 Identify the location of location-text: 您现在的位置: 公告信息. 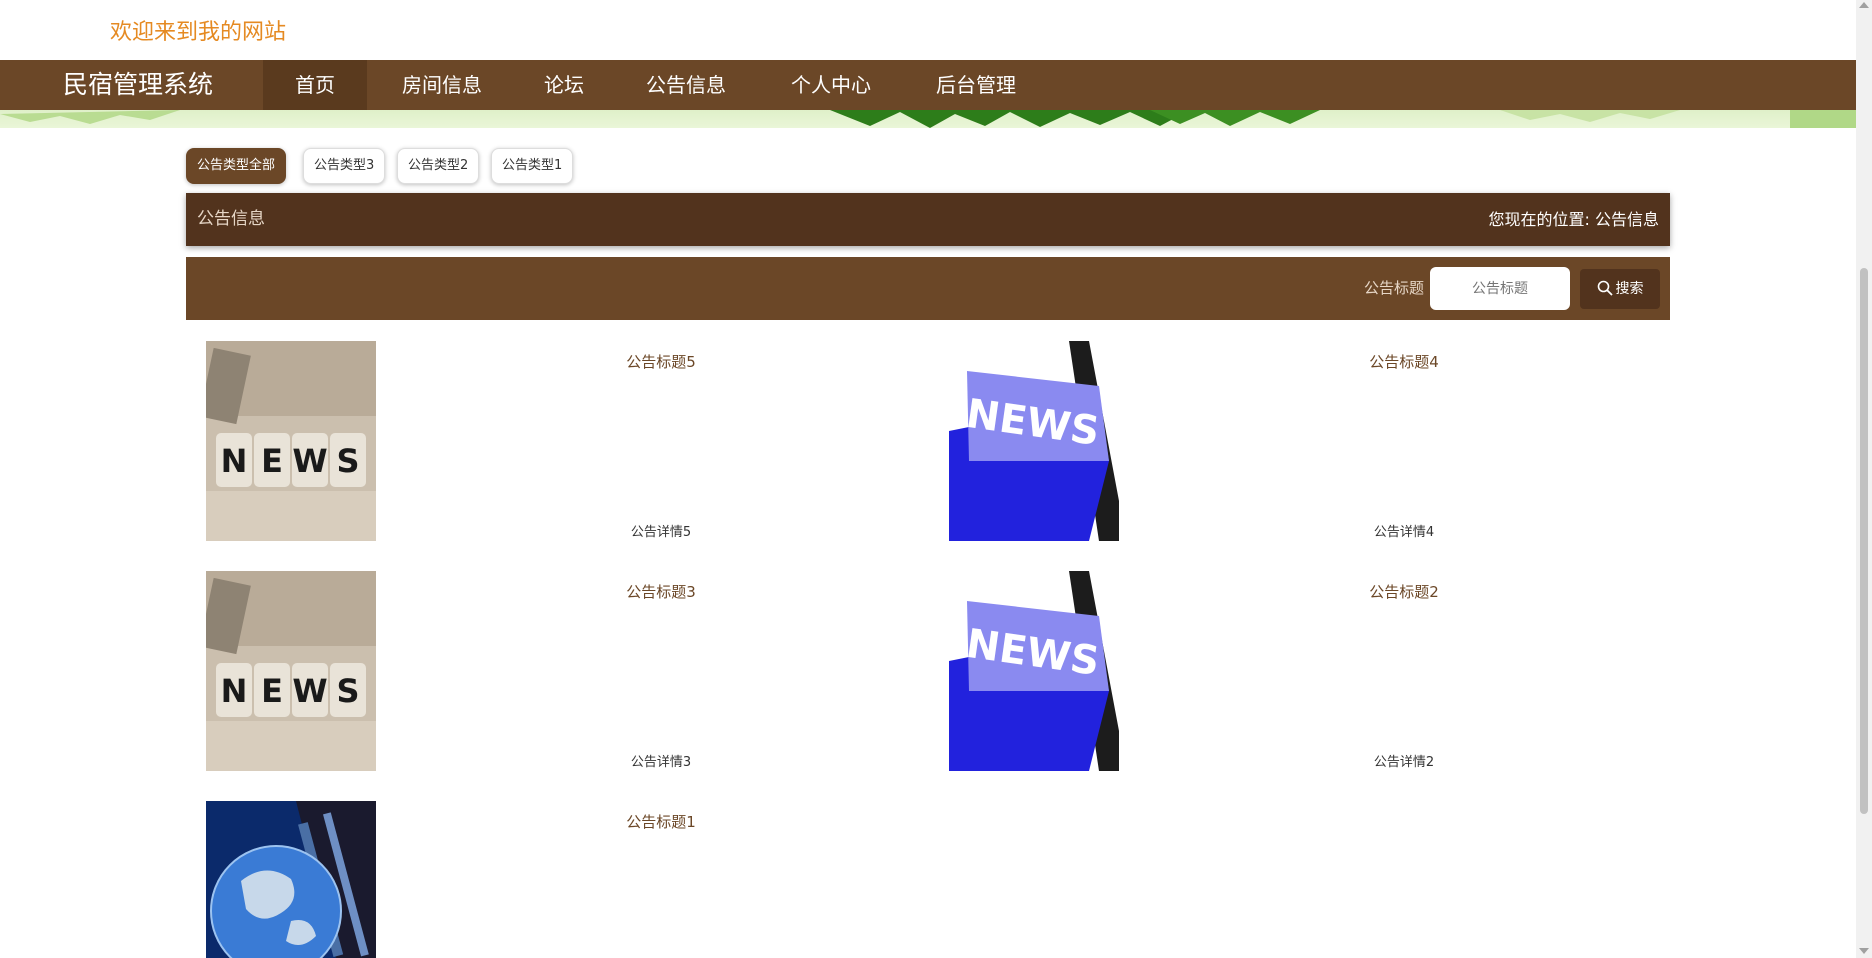
(1573, 219).